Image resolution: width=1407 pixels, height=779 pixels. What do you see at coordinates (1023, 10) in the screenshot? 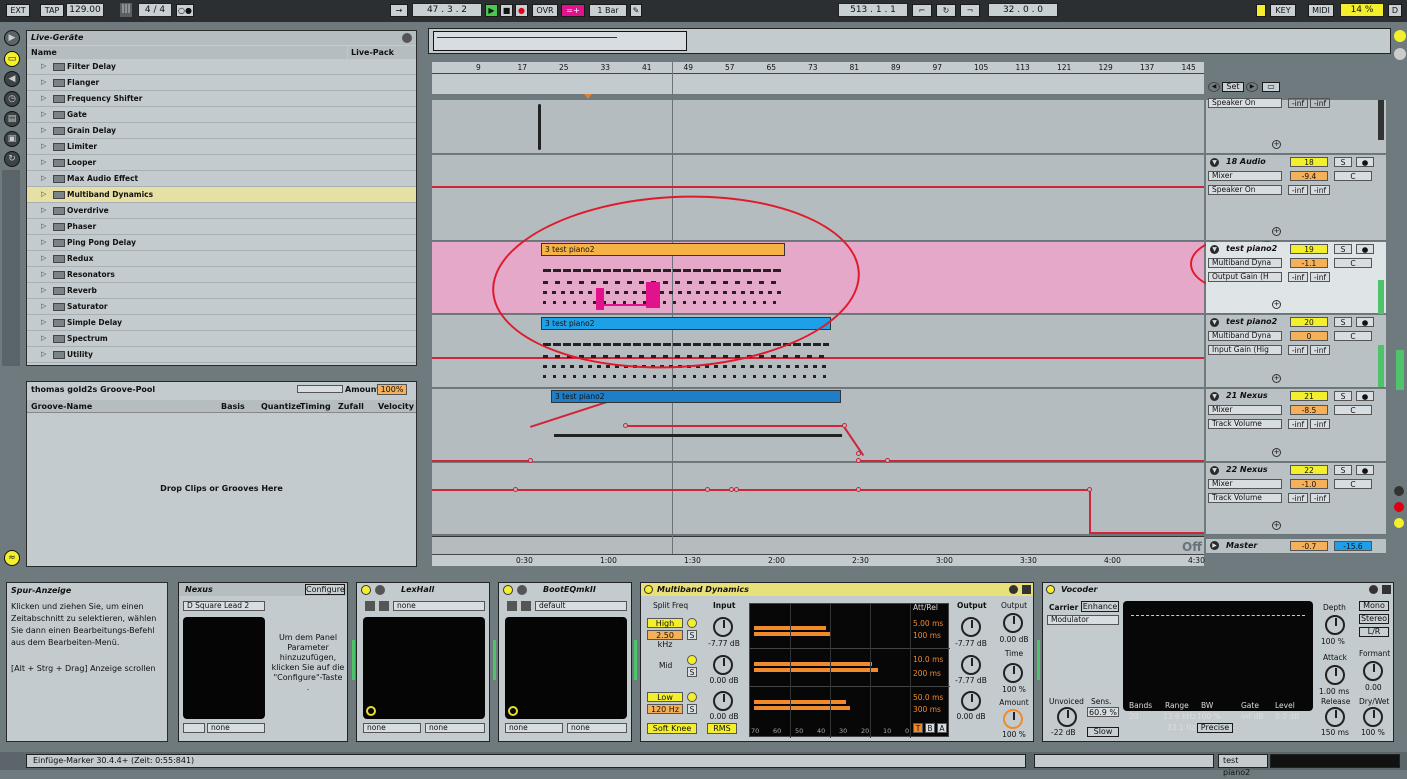
I see `loop-length-field: 32 . 0 . 0` at bounding box center [1023, 10].